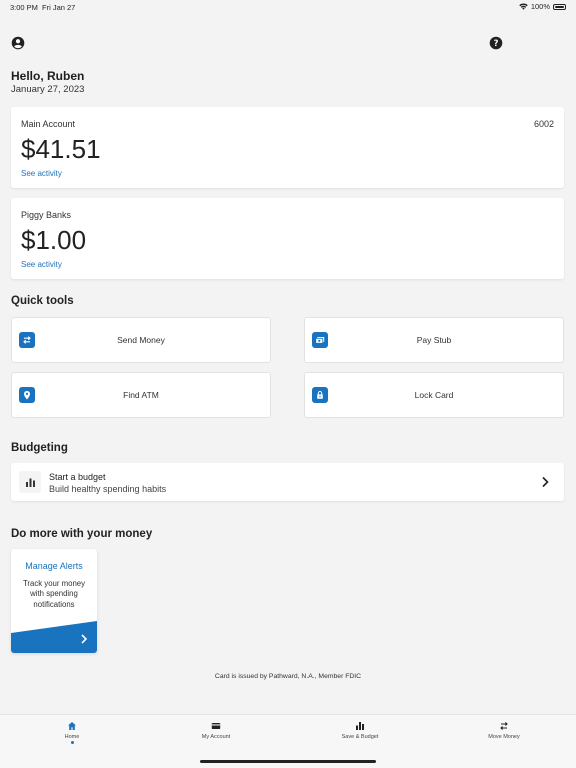 Image resolution: width=576 pixels, height=768 pixels. Describe the element at coordinates (288, 7) in the screenshot. I see `status-bar: 3:00 PM Fri Jan 27 100%` at that location.